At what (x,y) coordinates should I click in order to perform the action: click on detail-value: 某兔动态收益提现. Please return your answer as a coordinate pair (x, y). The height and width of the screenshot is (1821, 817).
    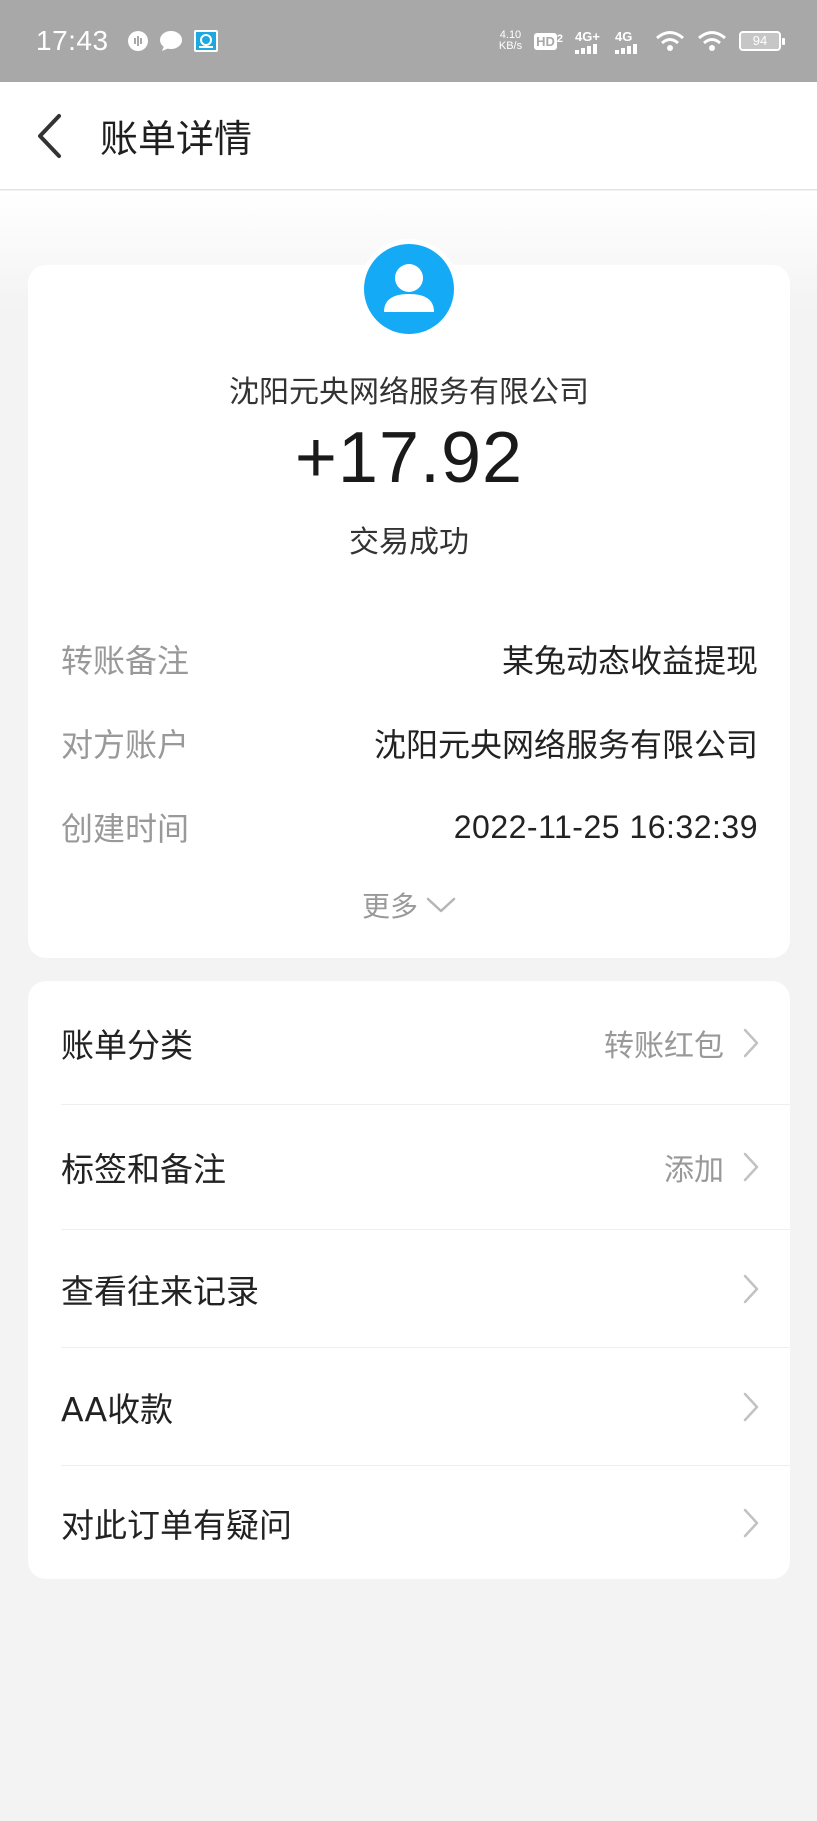
    Looking at the image, I should click on (629, 661).